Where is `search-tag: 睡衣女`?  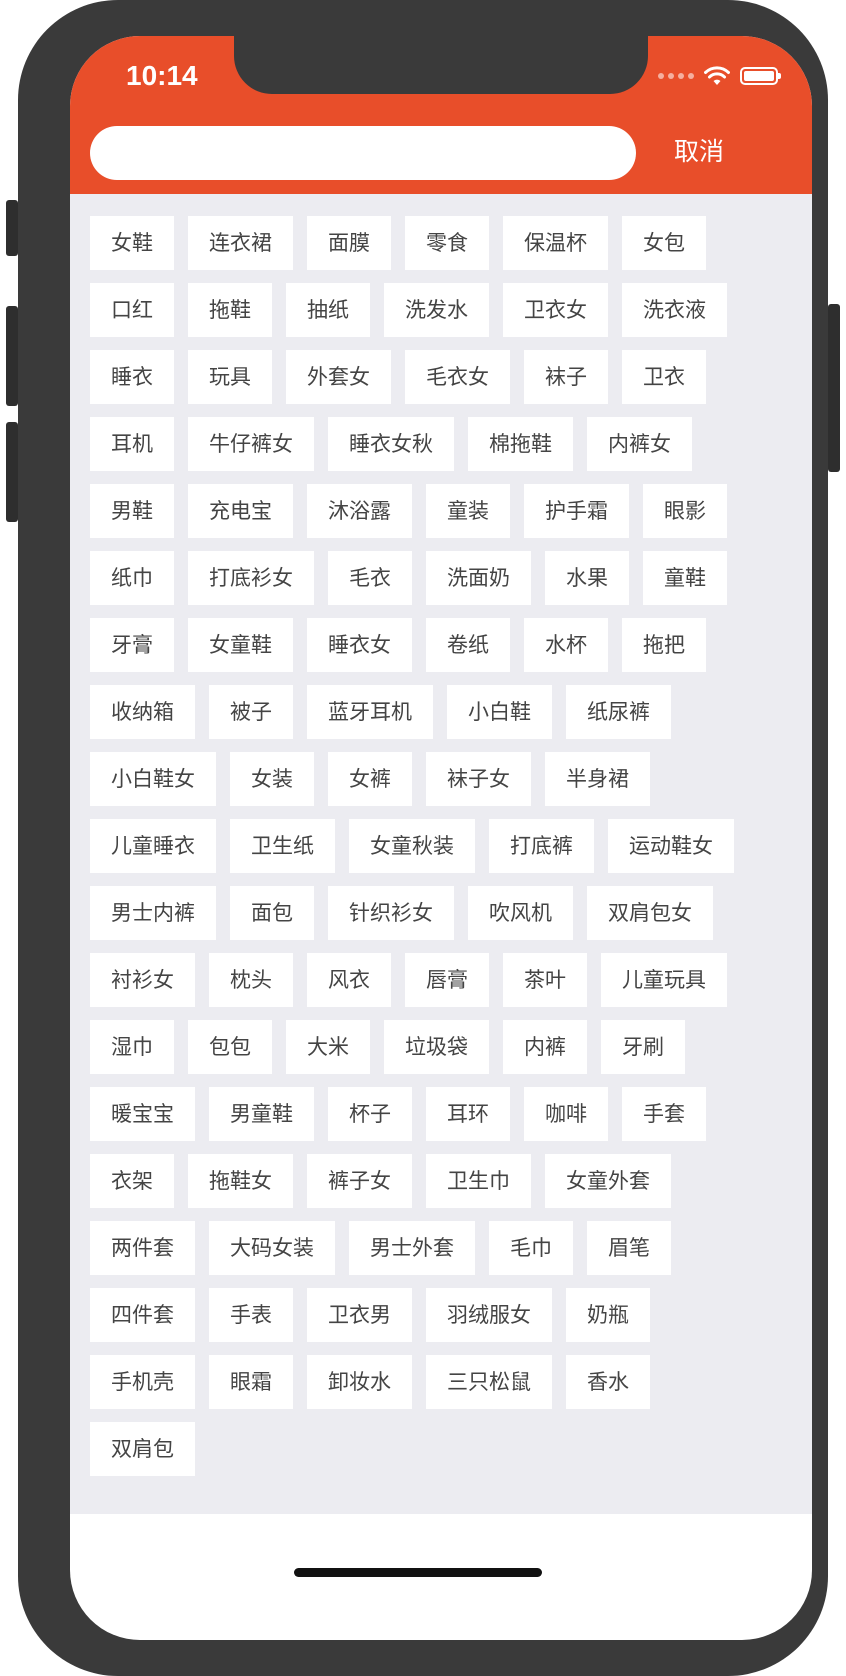 search-tag: 睡衣女 is located at coordinates (359, 645).